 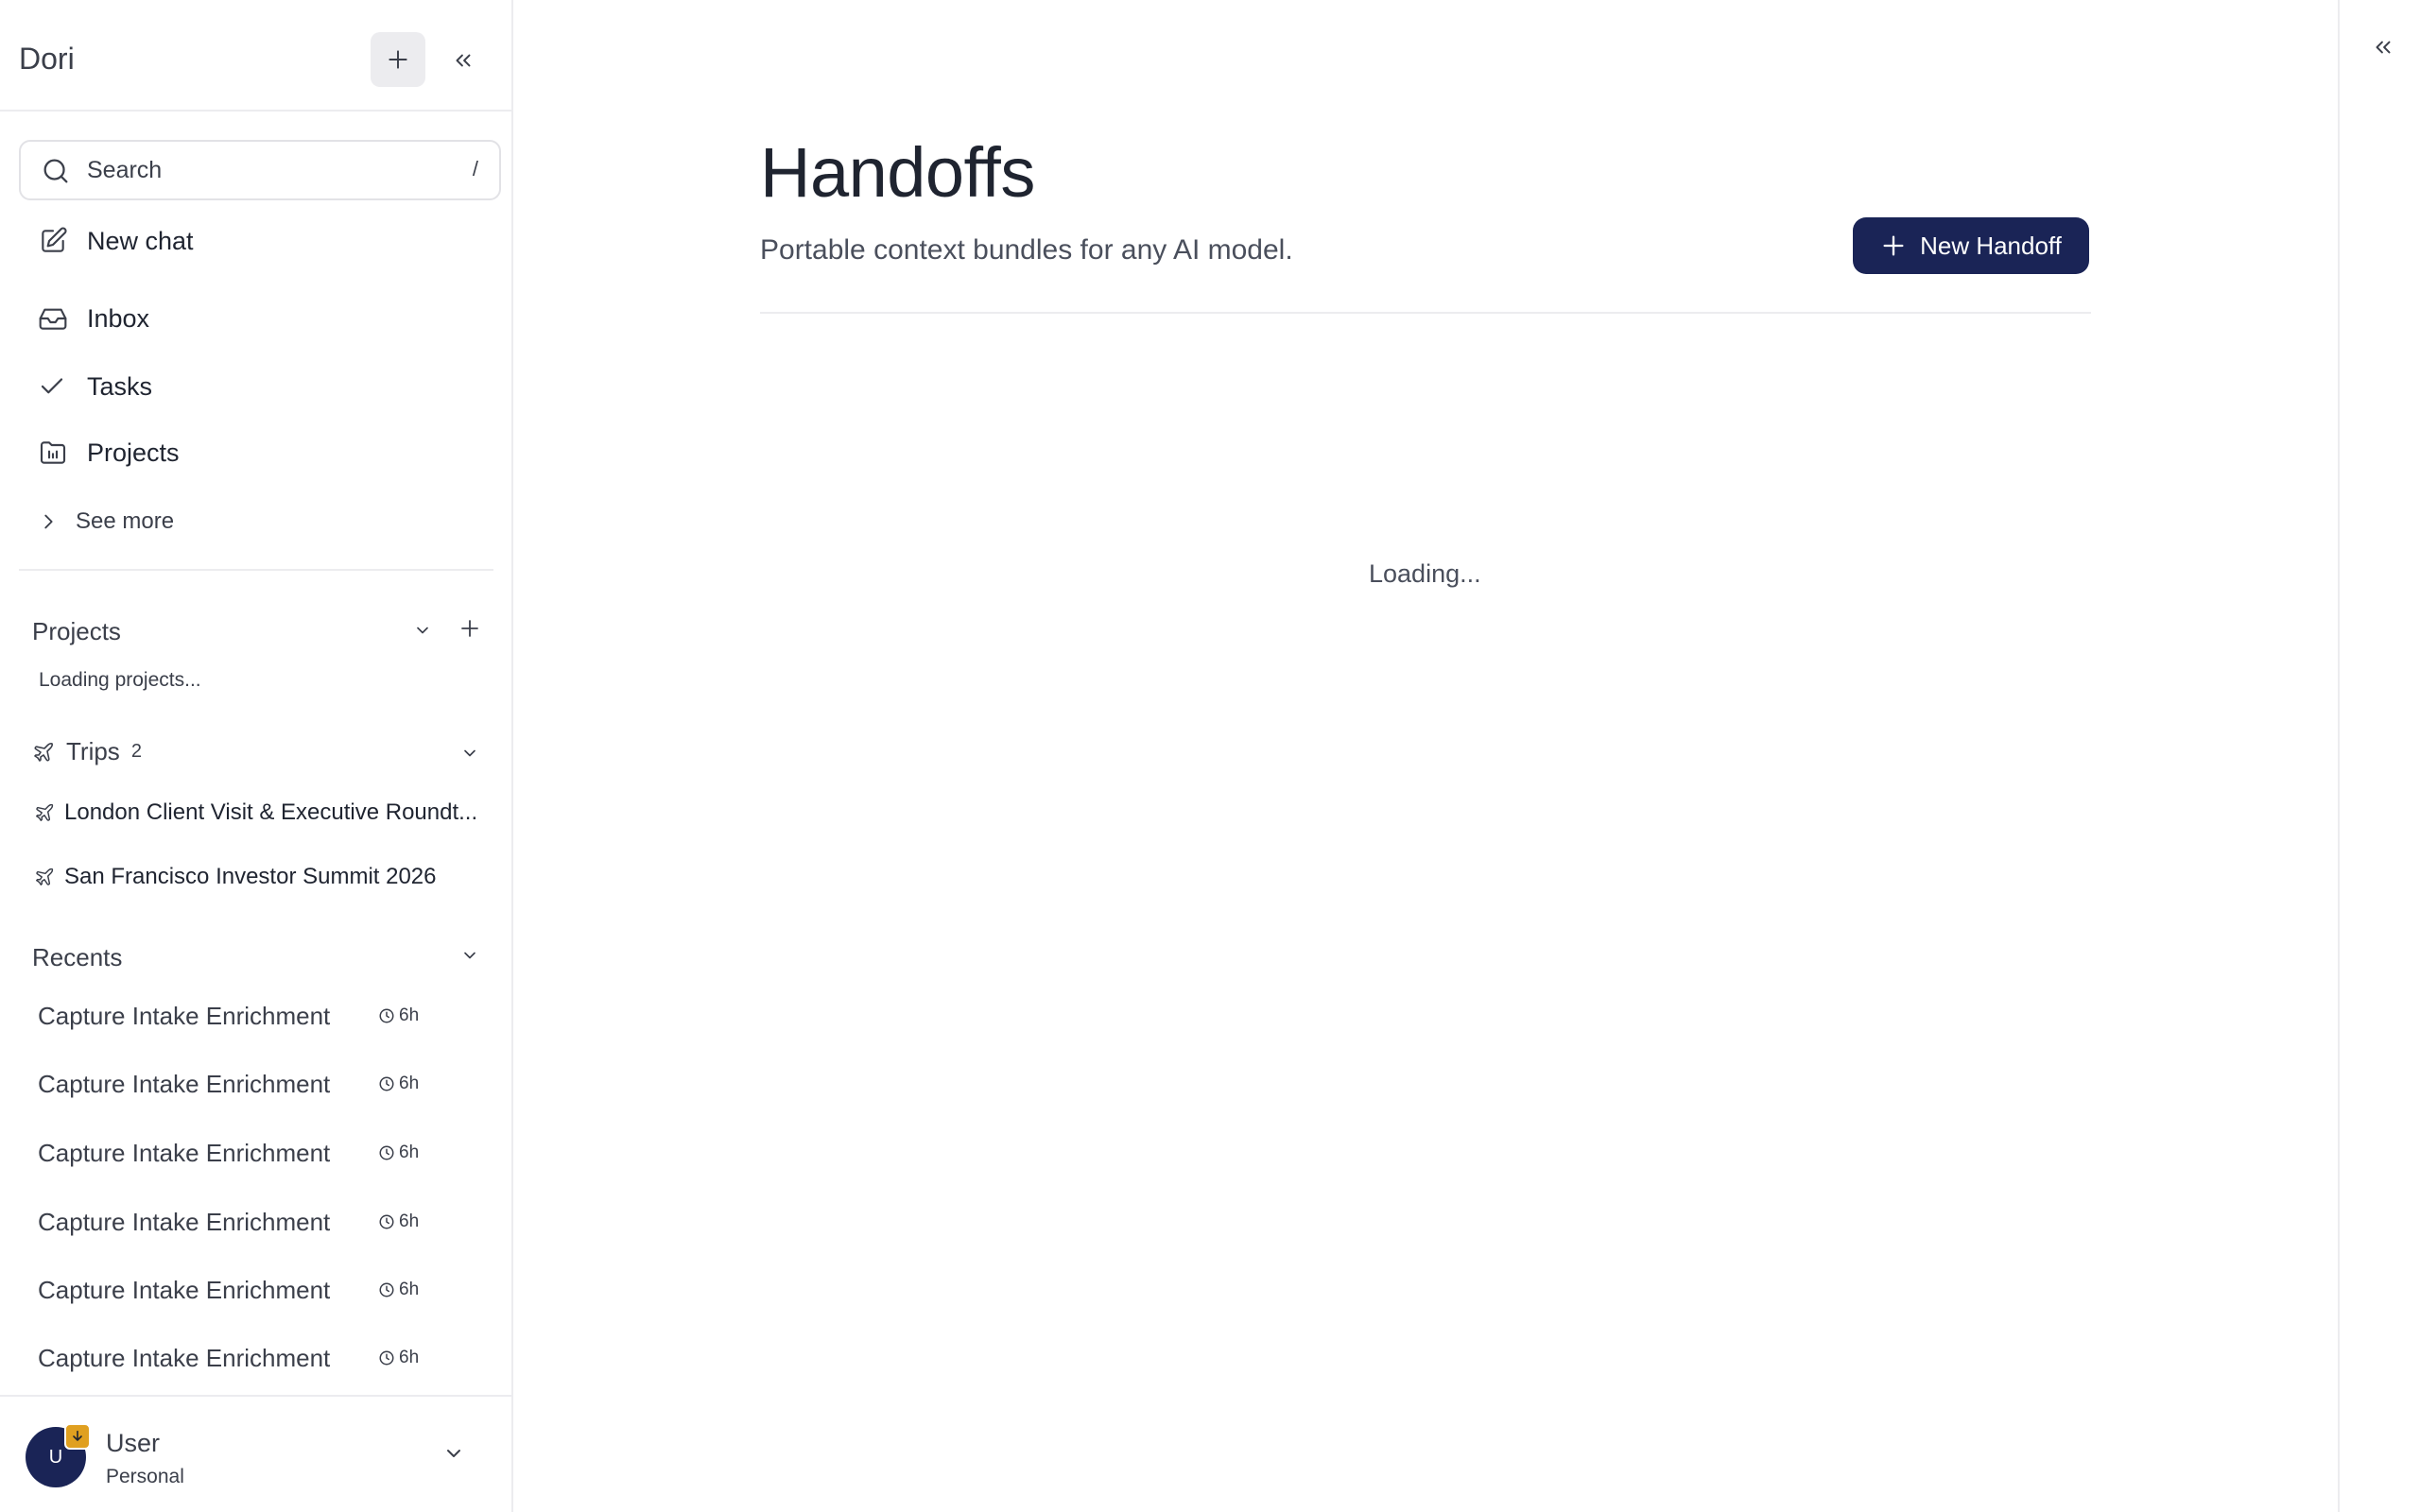 What do you see at coordinates (260, 318) in the screenshot?
I see `nav-inbox: Inbox` at bounding box center [260, 318].